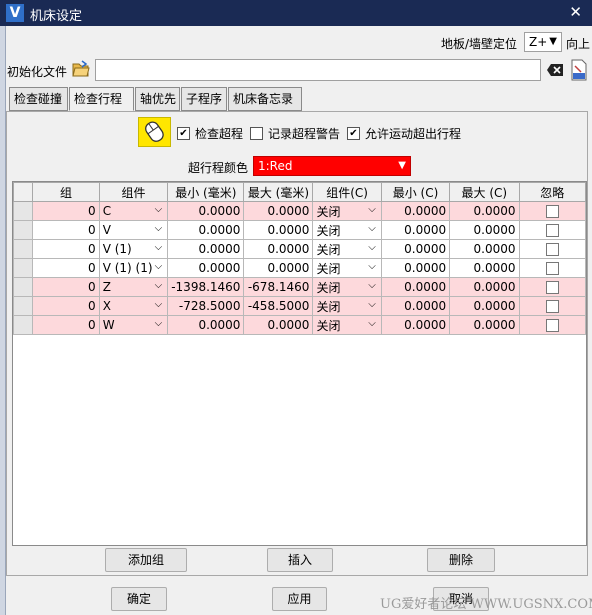 Image resolution: width=592 pixels, height=615 pixels. What do you see at coordinates (206, 306) in the screenshot?
I see `min-mm-cell: -728.5000` at bounding box center [206, 306].